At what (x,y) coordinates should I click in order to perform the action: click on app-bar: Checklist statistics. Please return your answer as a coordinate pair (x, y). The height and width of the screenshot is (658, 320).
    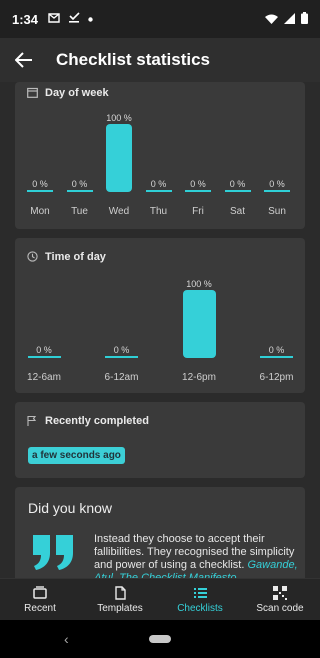
    Looking at the image, I should click on (160, 60).